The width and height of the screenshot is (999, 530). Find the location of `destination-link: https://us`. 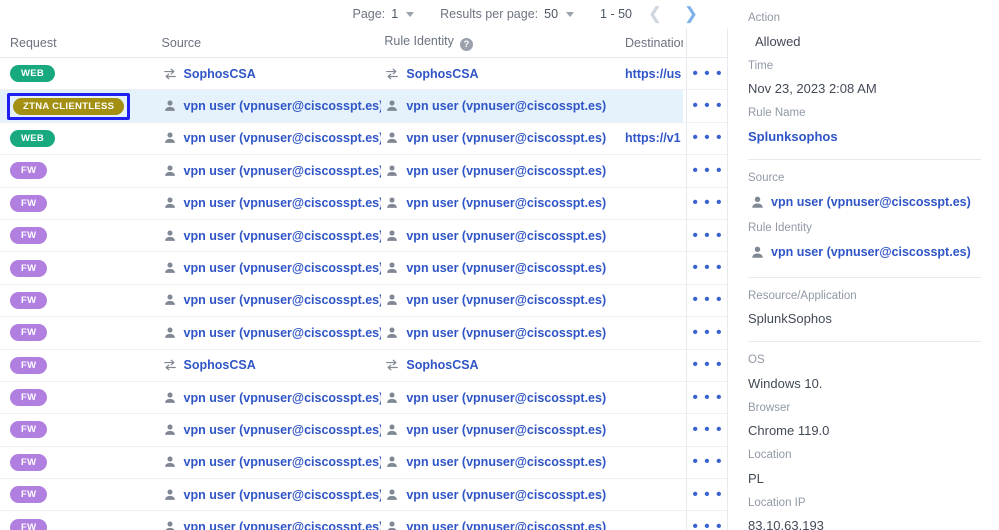

destination-link: https://us is located at coordinates (653, 74).